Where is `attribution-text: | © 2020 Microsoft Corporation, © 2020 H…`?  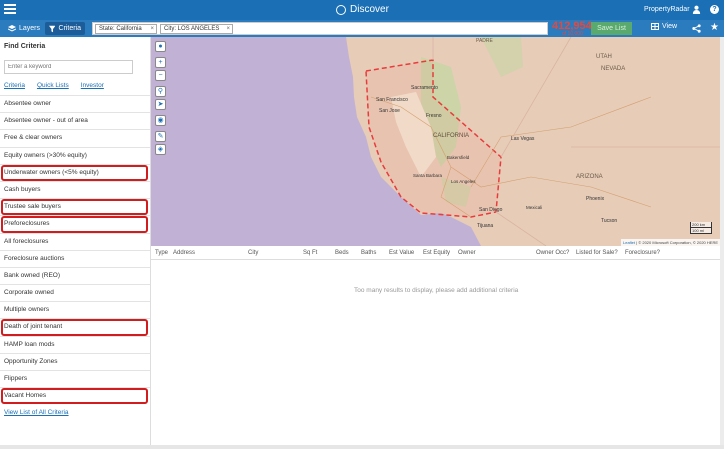 attribution-text: | © 2020 Microsoft Corporation, © 2020 H… is located at coordinates (677, 242).